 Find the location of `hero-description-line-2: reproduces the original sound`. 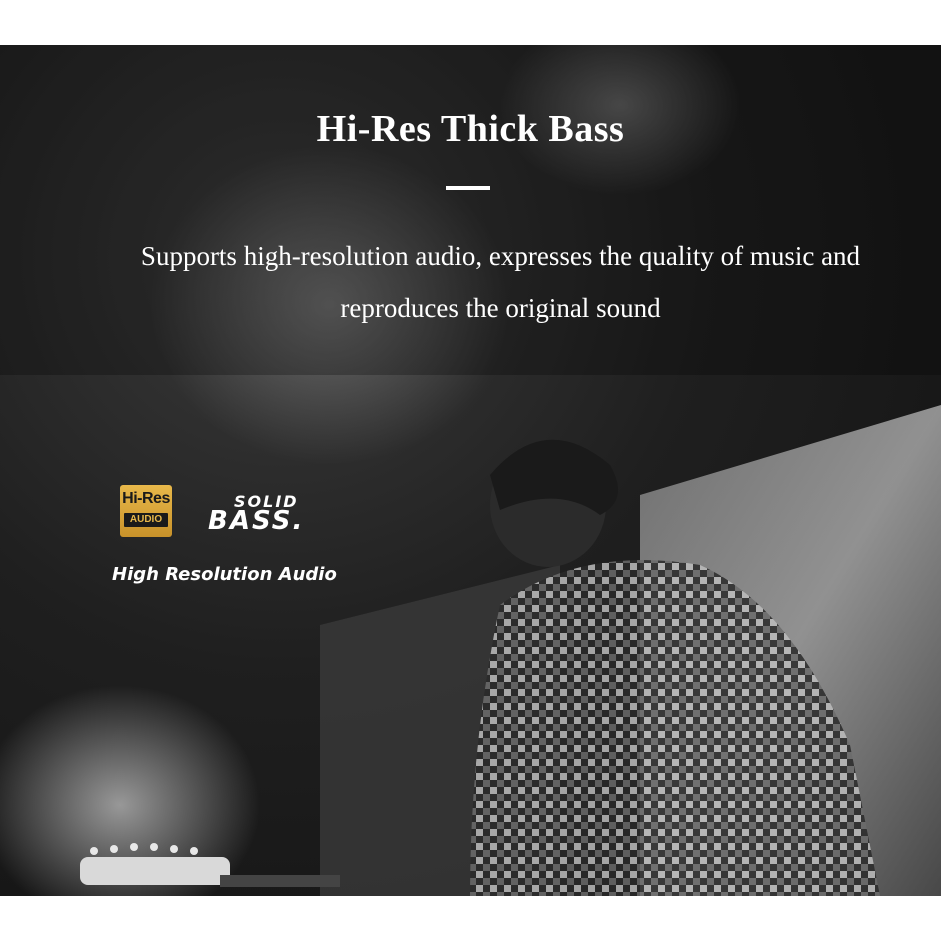

hero-description-line-2: reproduces the original sound is located at coordinates (500, 308).